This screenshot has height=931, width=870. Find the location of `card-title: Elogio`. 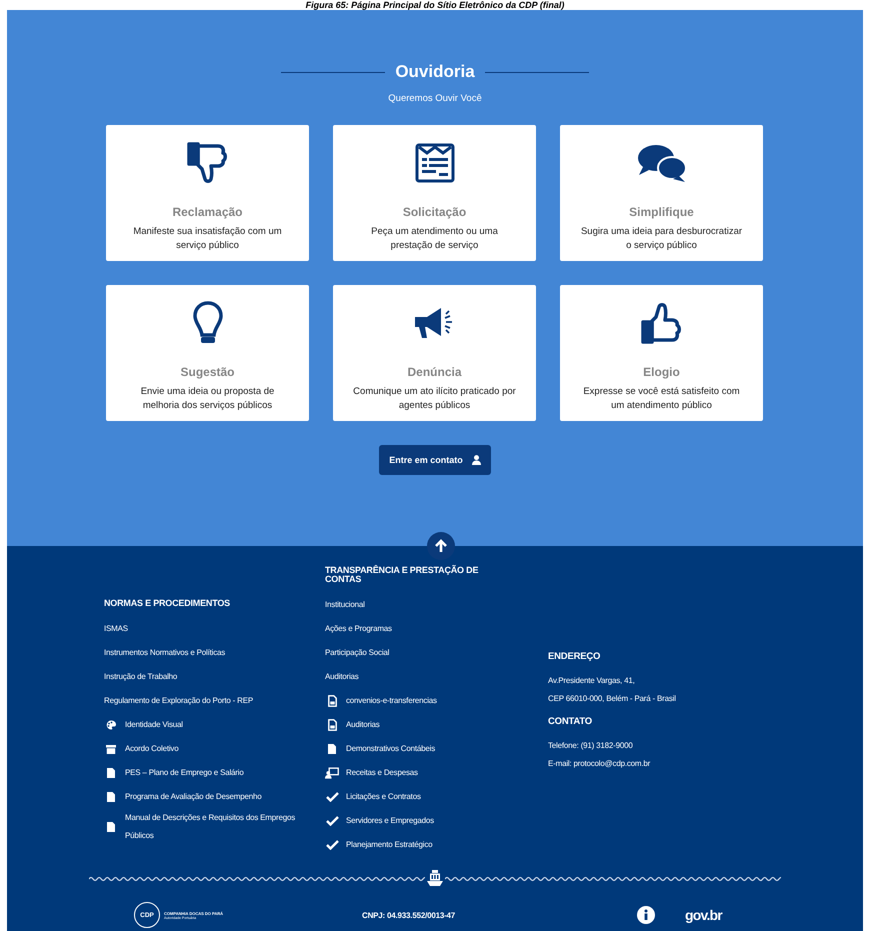

card-title: Elogio is located at coordinates (661, 372).